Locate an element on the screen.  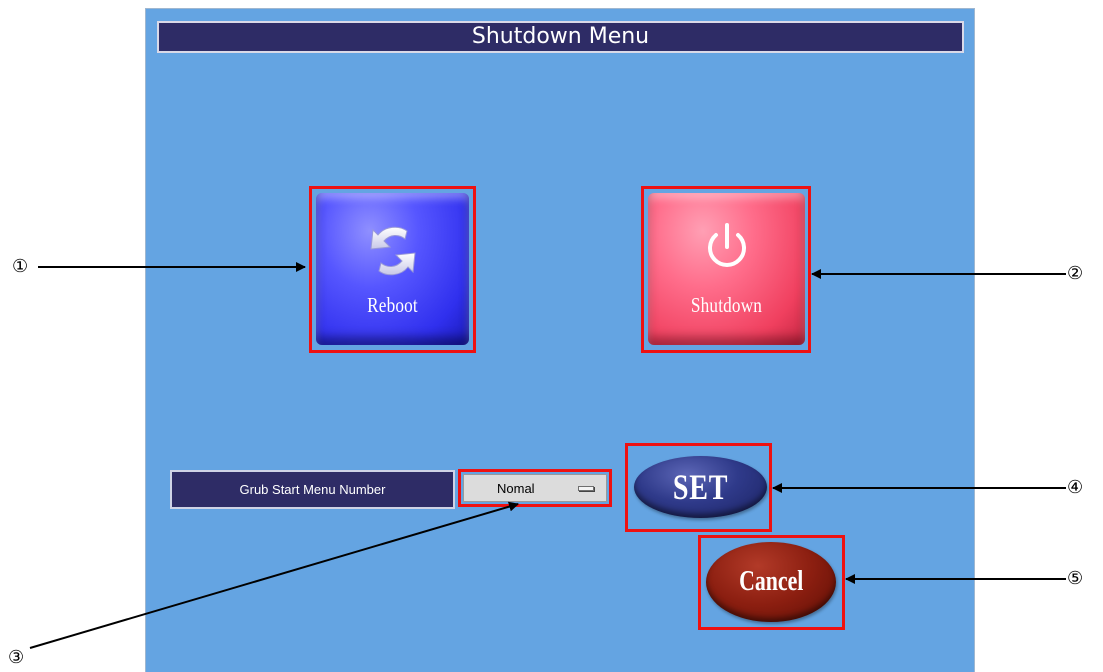
callout-number-1: ① is located at coordinates (20, 266).